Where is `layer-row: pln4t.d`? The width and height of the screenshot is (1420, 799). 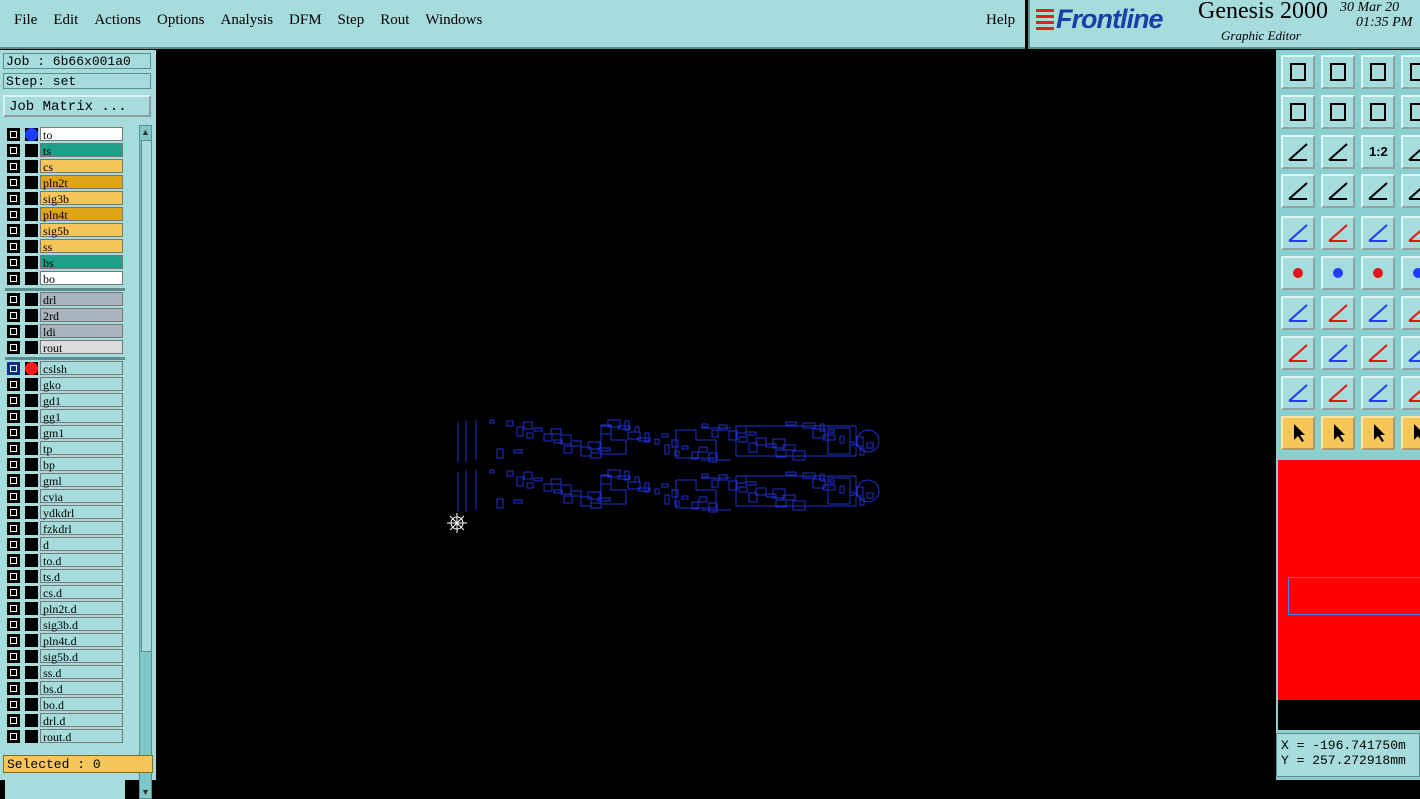 layer-row: pln4t.d is located at coordinates (65, 640).